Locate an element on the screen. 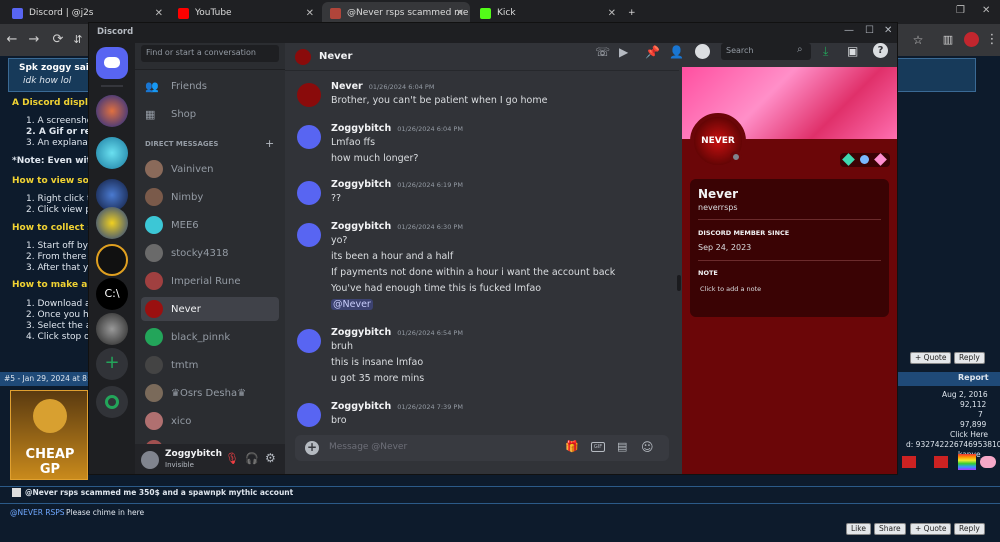 This screenshot has height=542, width=1000. maximize-icon: ☐ is located at coordinates (869, 30).